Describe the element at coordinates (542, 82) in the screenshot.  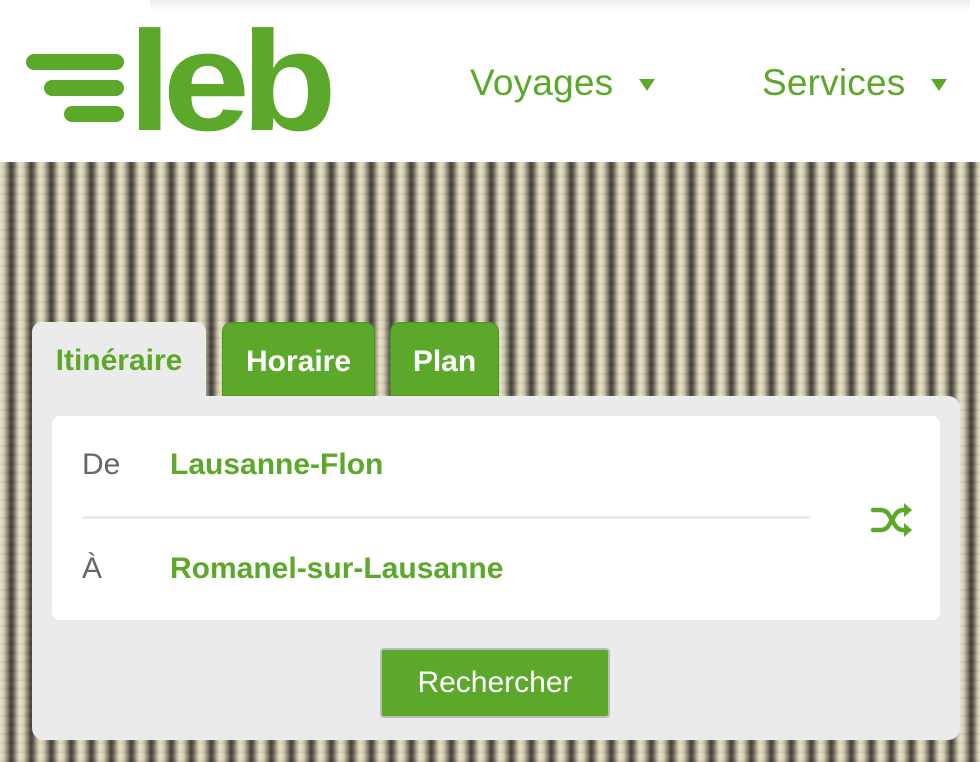
I see `nav-voyages-label: Voyages` at that location.